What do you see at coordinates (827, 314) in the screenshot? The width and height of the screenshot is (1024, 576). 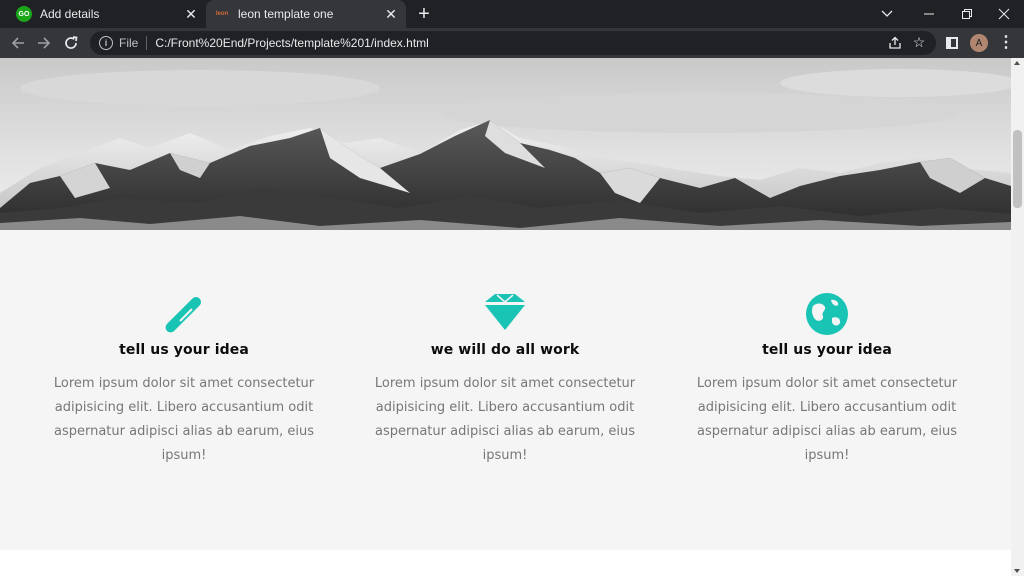 I see `globe-icon` at bounding box center [827, 314].